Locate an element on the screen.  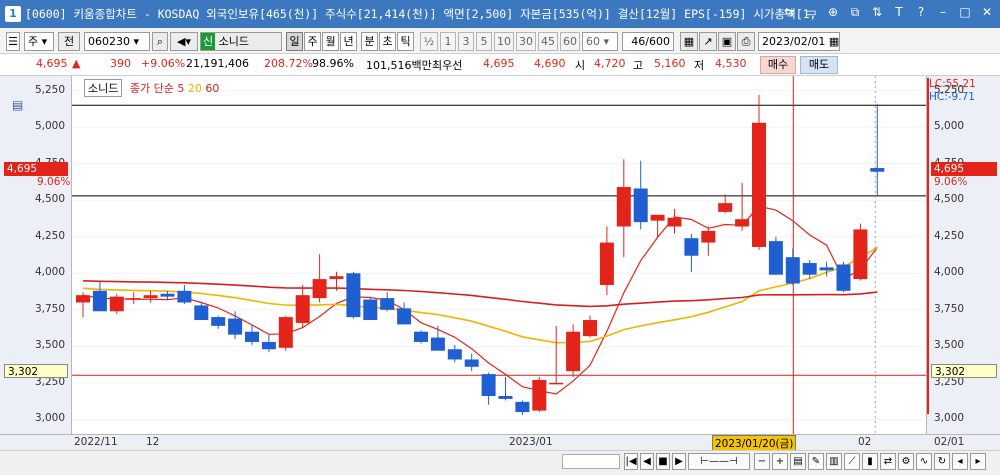
speaker-icon: ◀▾ is located at coordinates (184, 41).